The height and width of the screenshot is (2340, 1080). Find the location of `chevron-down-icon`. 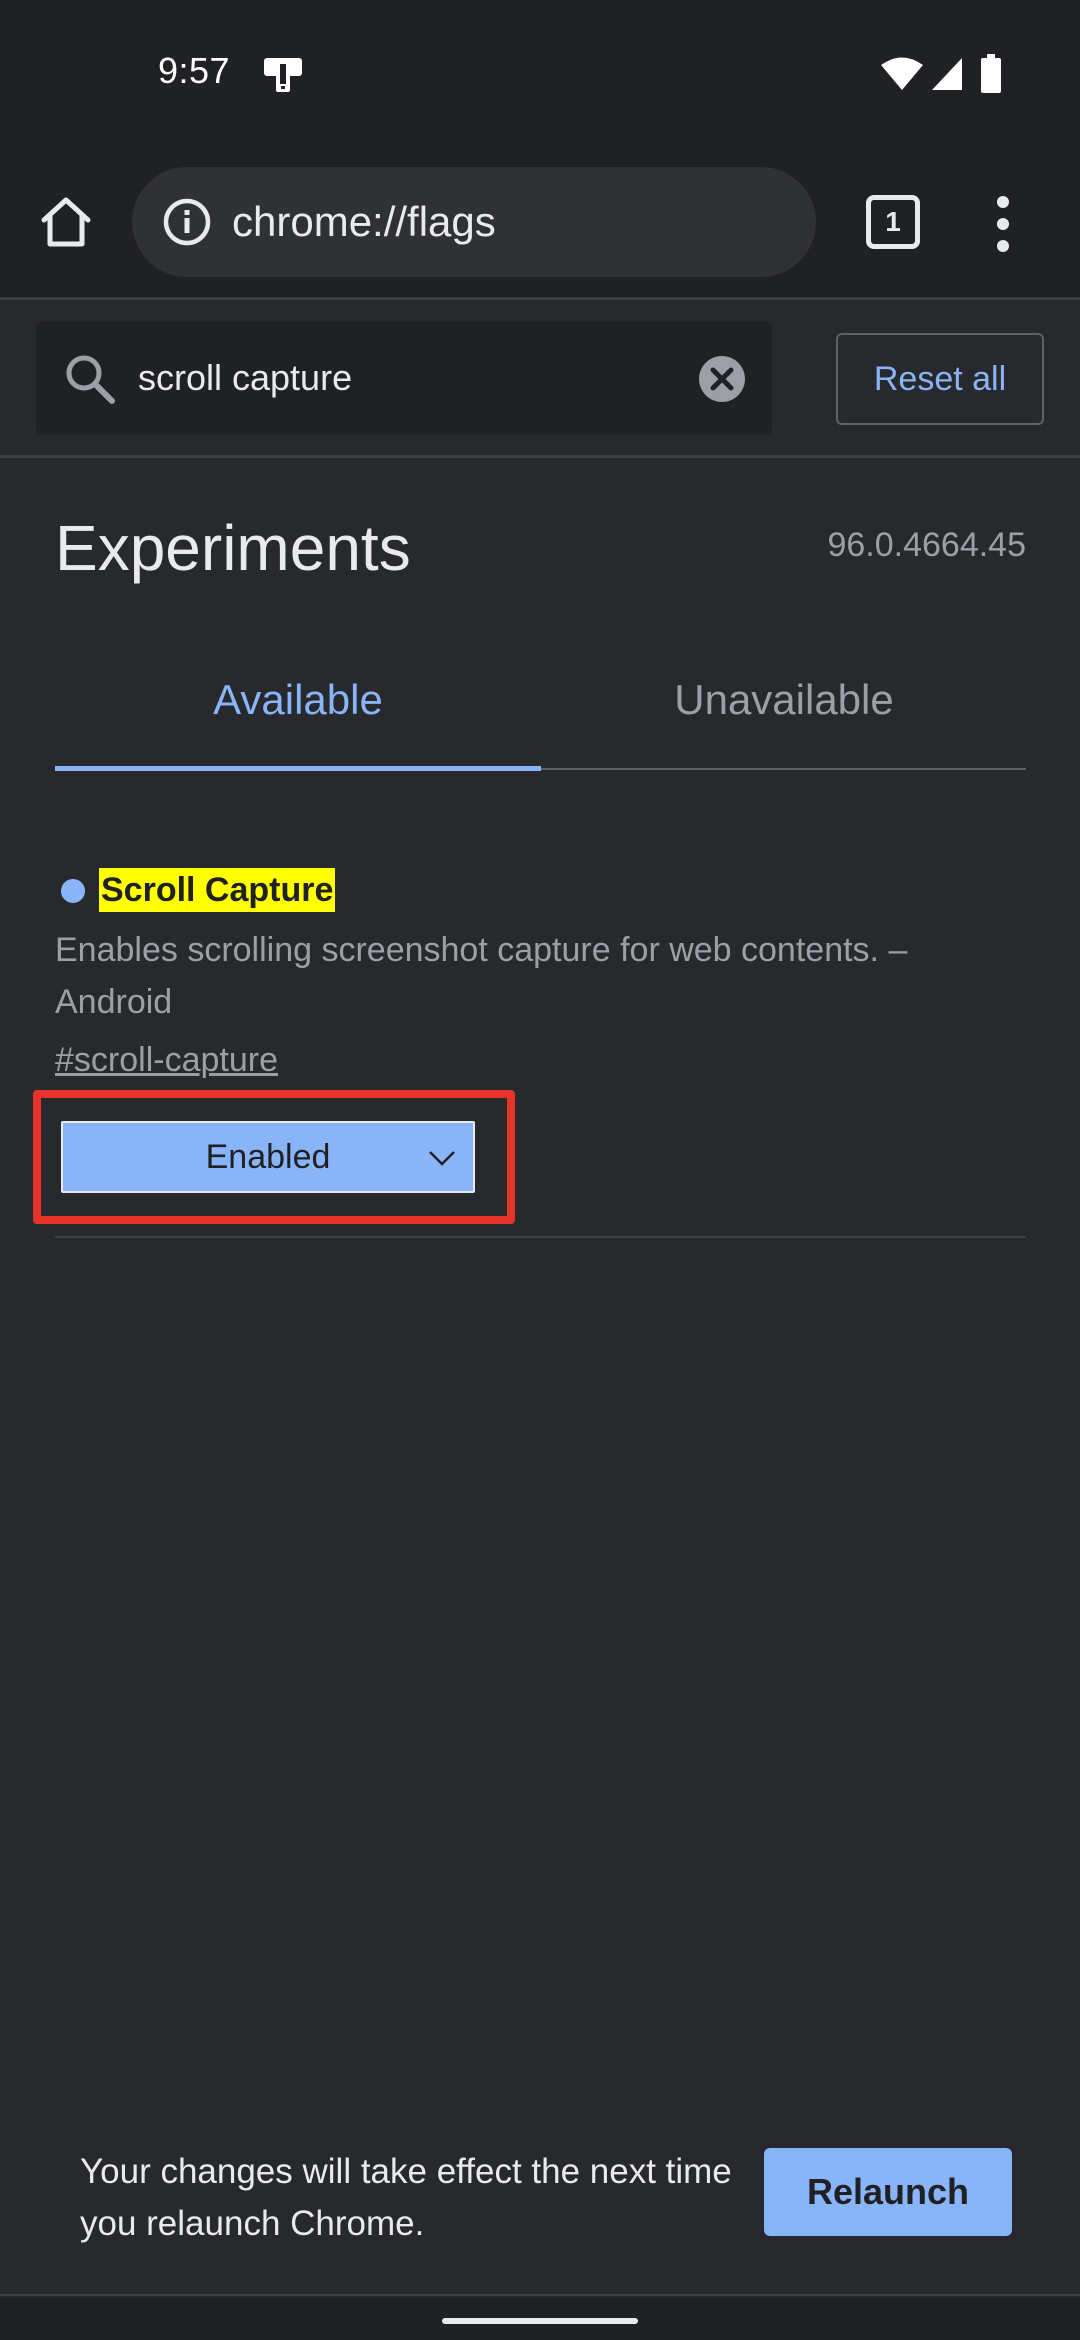

chevron-down-icon is located at coordinates (442, 1158).